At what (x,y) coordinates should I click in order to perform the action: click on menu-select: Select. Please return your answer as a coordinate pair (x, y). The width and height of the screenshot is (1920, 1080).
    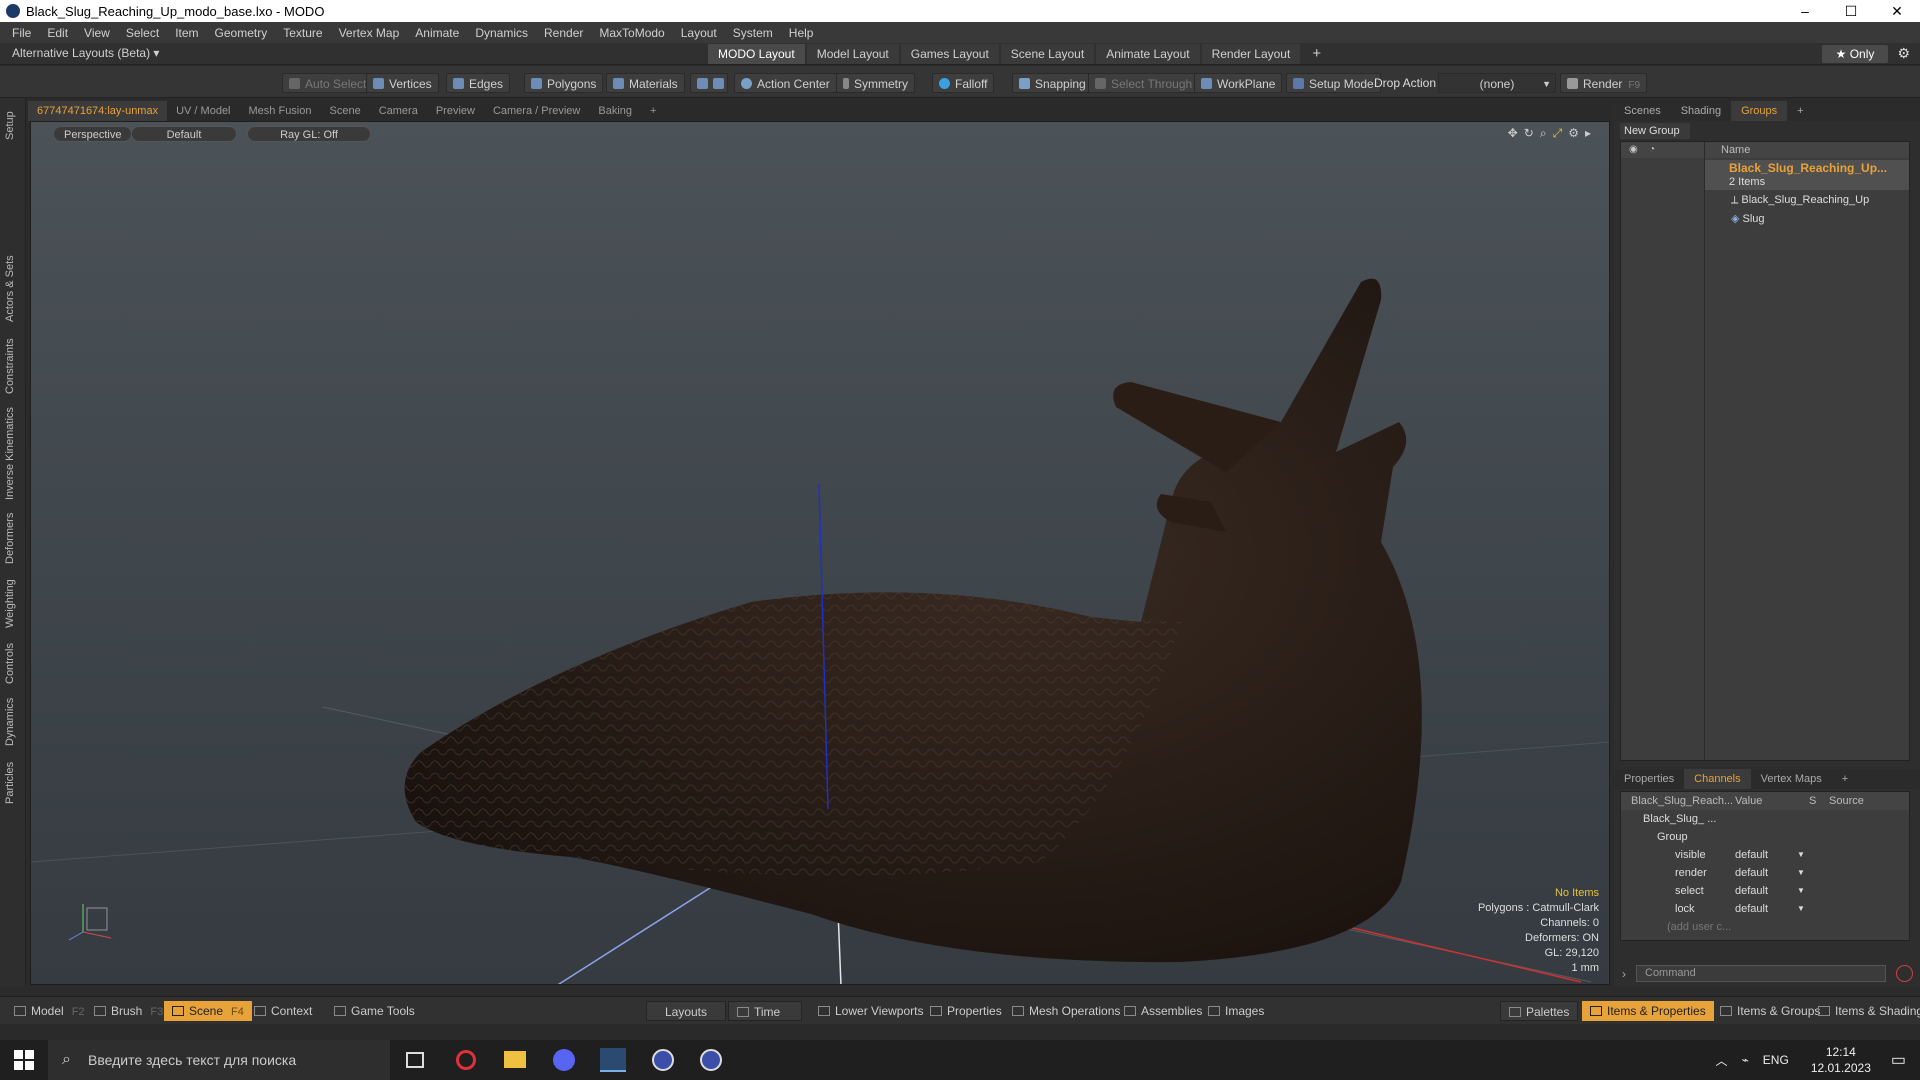
    Looking at the image, I should click on (142, 33).